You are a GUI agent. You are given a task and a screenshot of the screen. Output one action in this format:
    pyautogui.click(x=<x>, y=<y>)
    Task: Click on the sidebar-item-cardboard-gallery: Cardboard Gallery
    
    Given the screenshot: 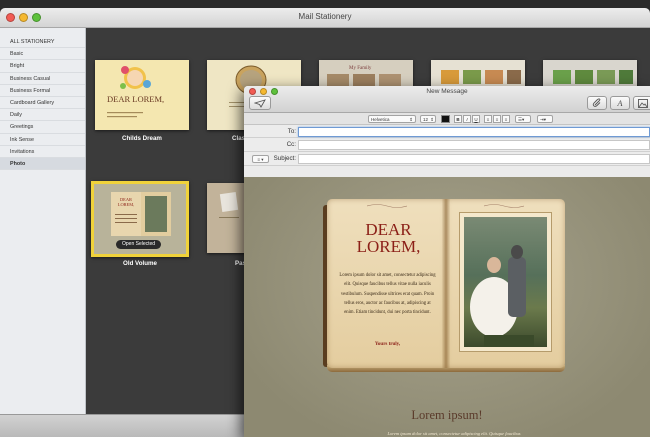 What is the action you would take?
    pyautogui.click(x=42, y=103)
    